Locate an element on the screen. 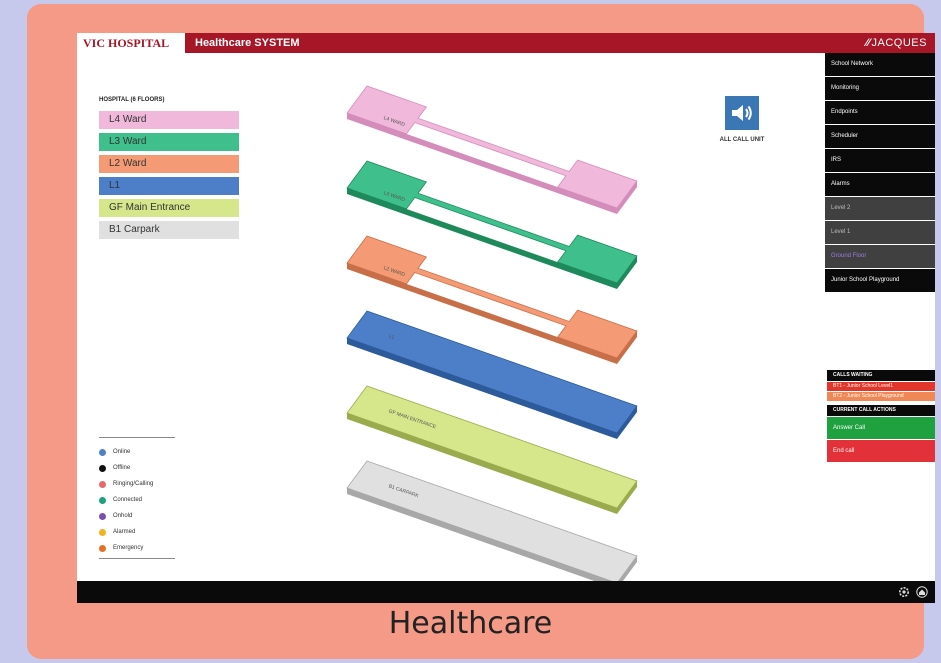 This screenshot has height=663, width=941. end-call-button: End call is located at coordinates (881, 451).